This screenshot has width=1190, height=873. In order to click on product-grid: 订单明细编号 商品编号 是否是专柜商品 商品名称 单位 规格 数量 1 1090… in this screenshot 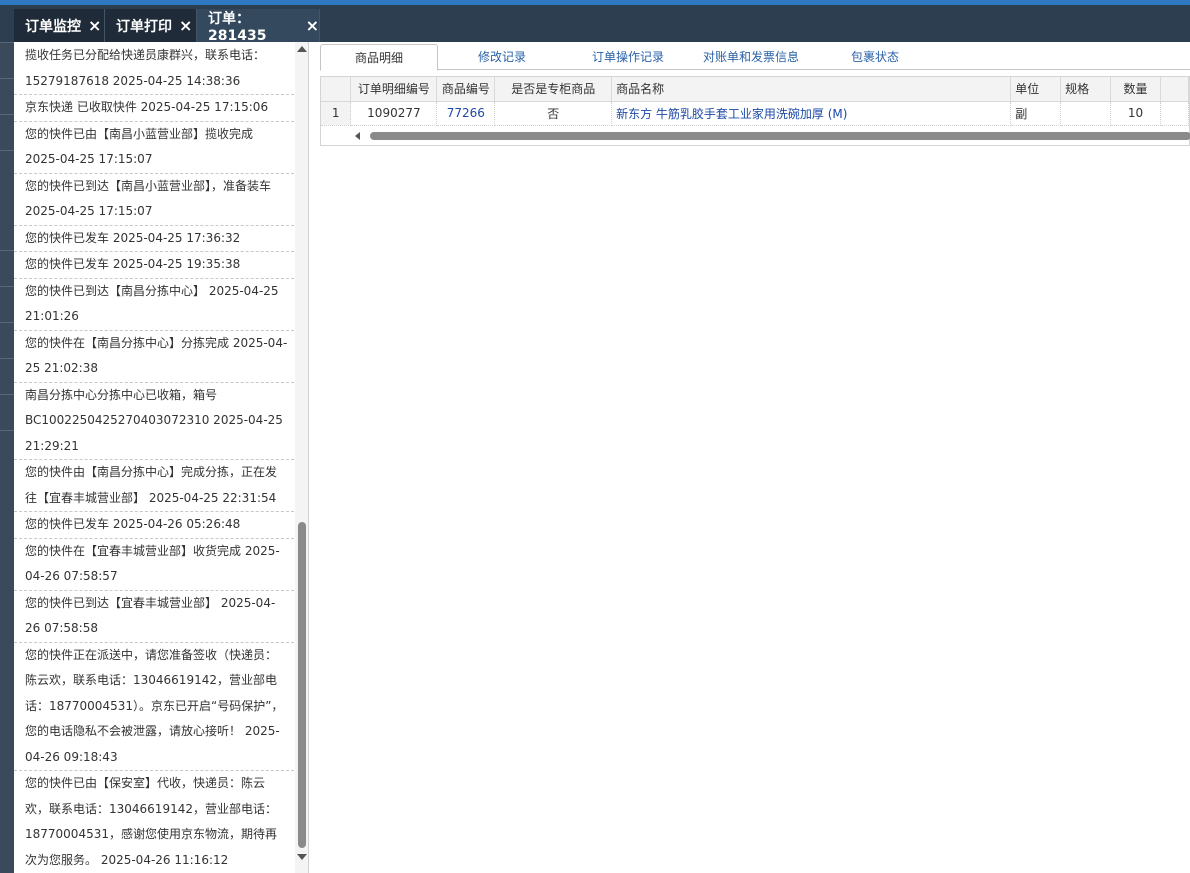, I will do `click(755, 111)`.